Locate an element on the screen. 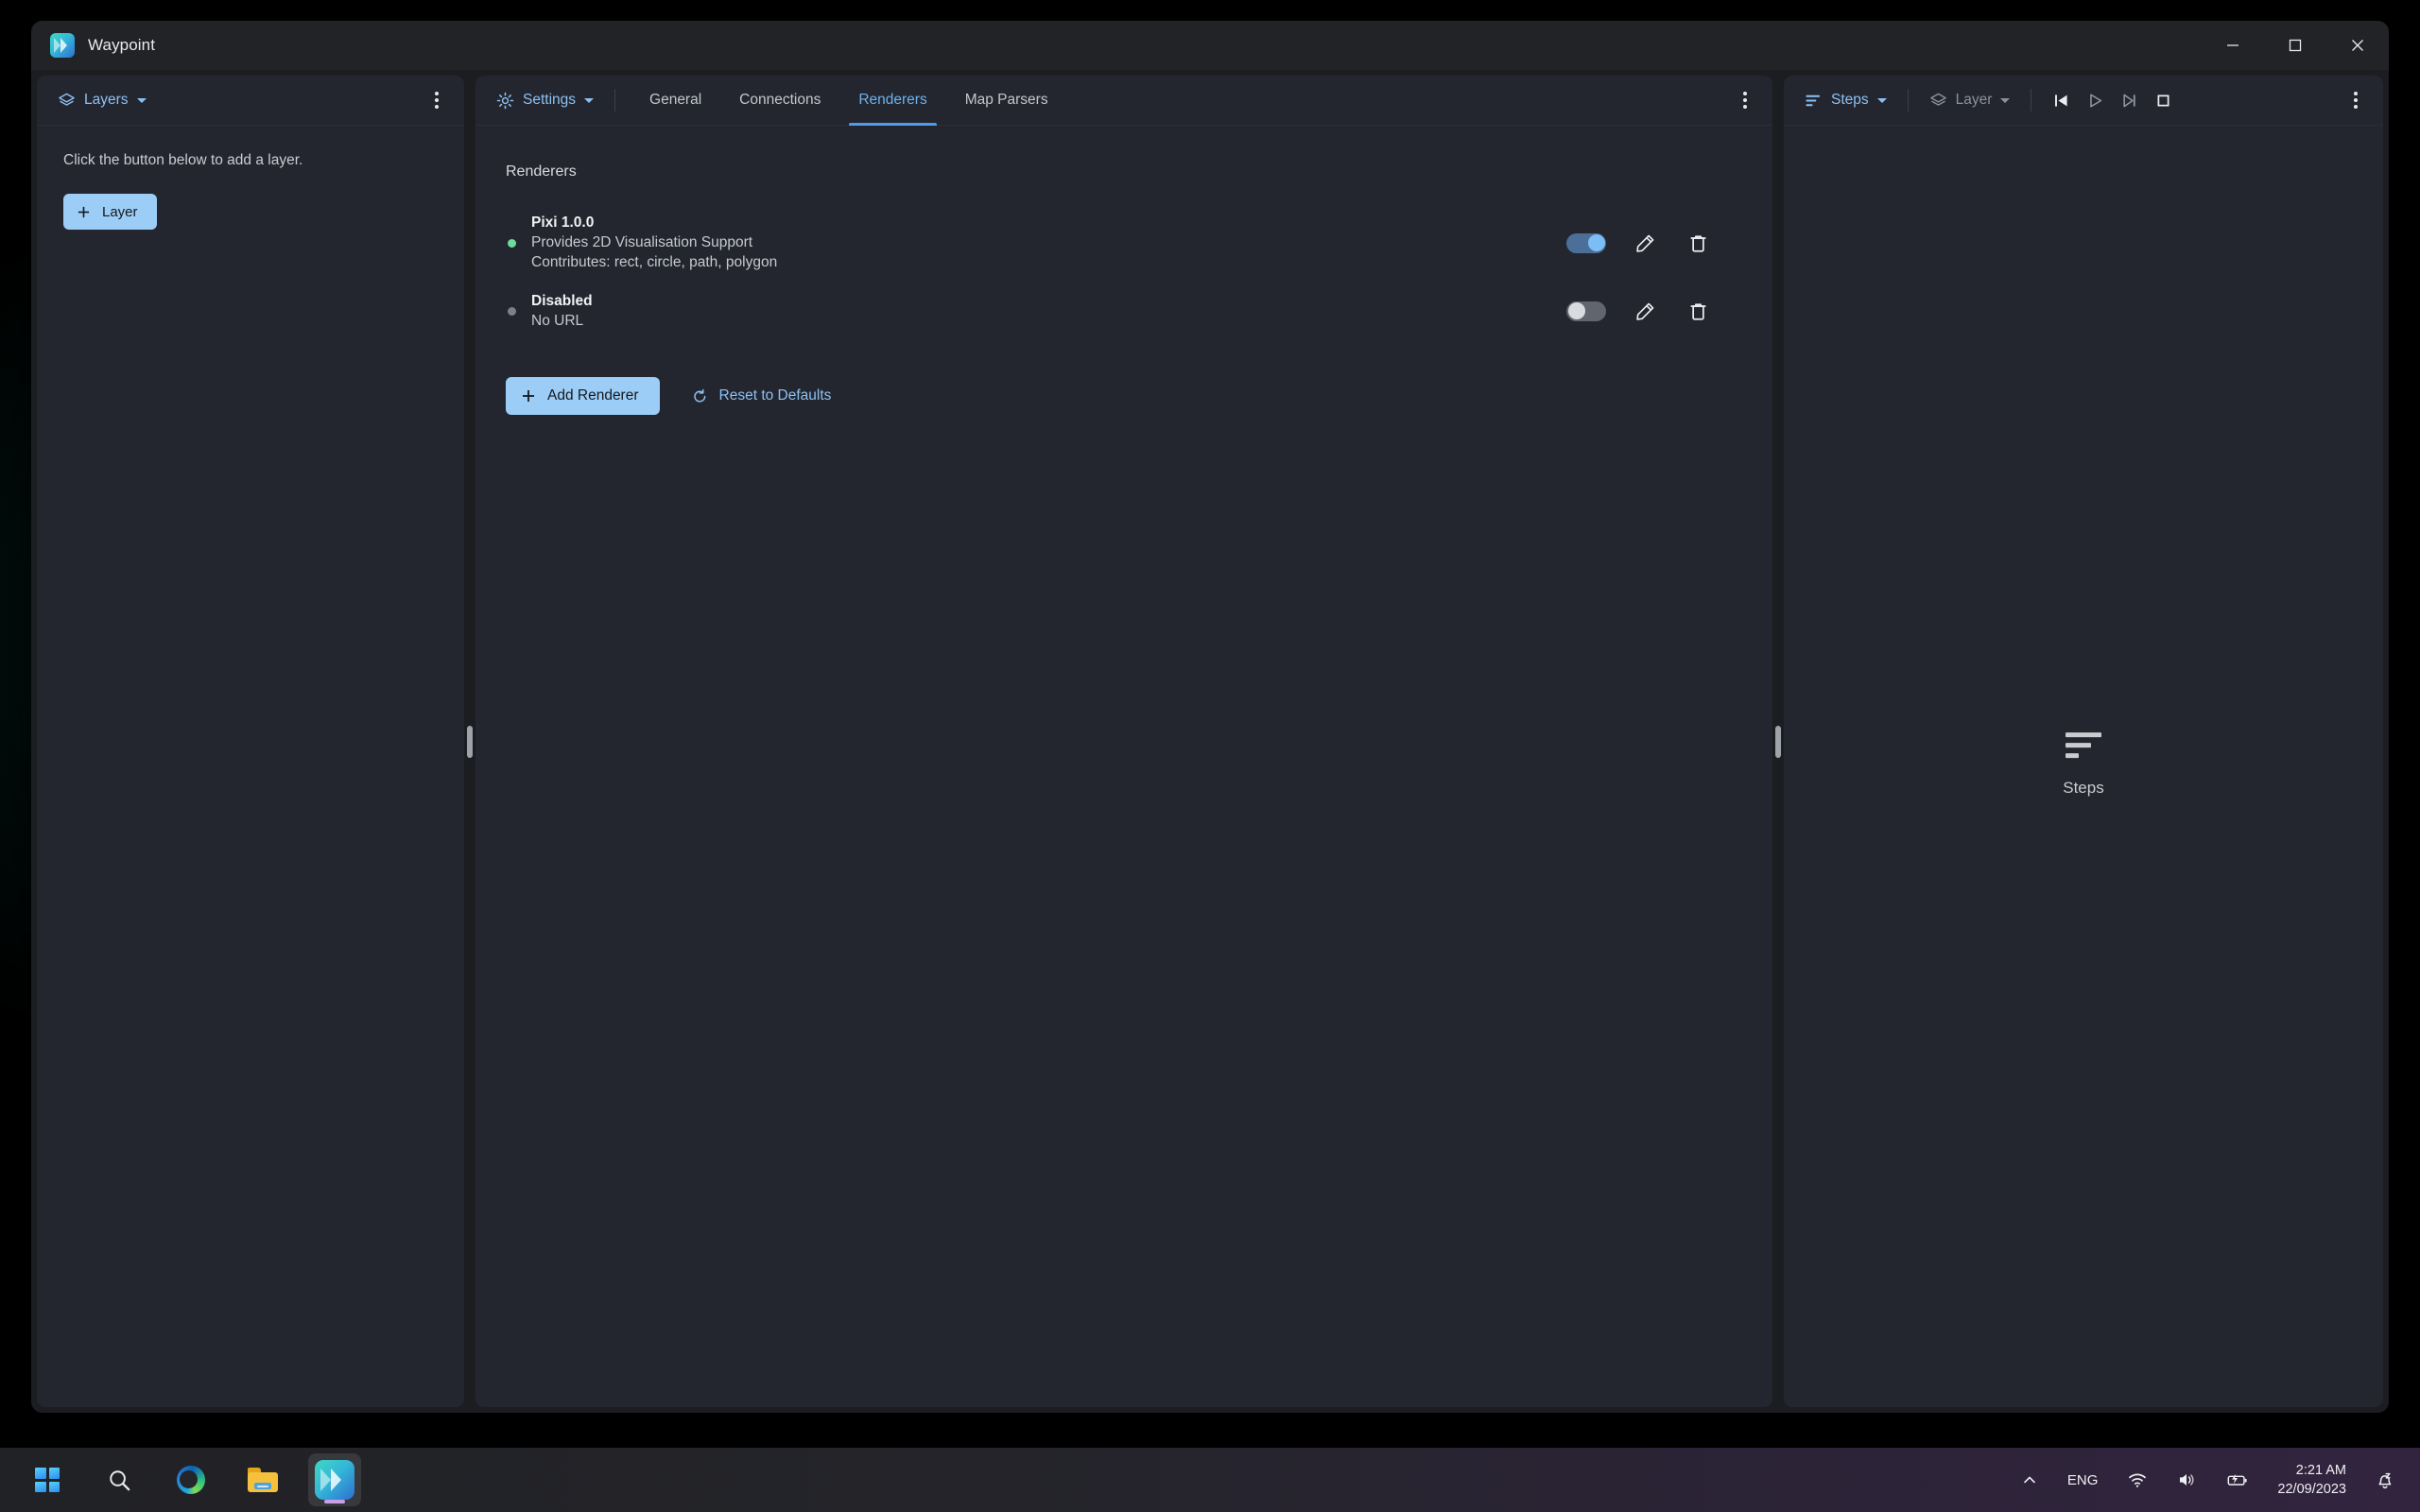 This screenshot has width=2420, height=1512. window-controls is located at coordinates (2295, 45).